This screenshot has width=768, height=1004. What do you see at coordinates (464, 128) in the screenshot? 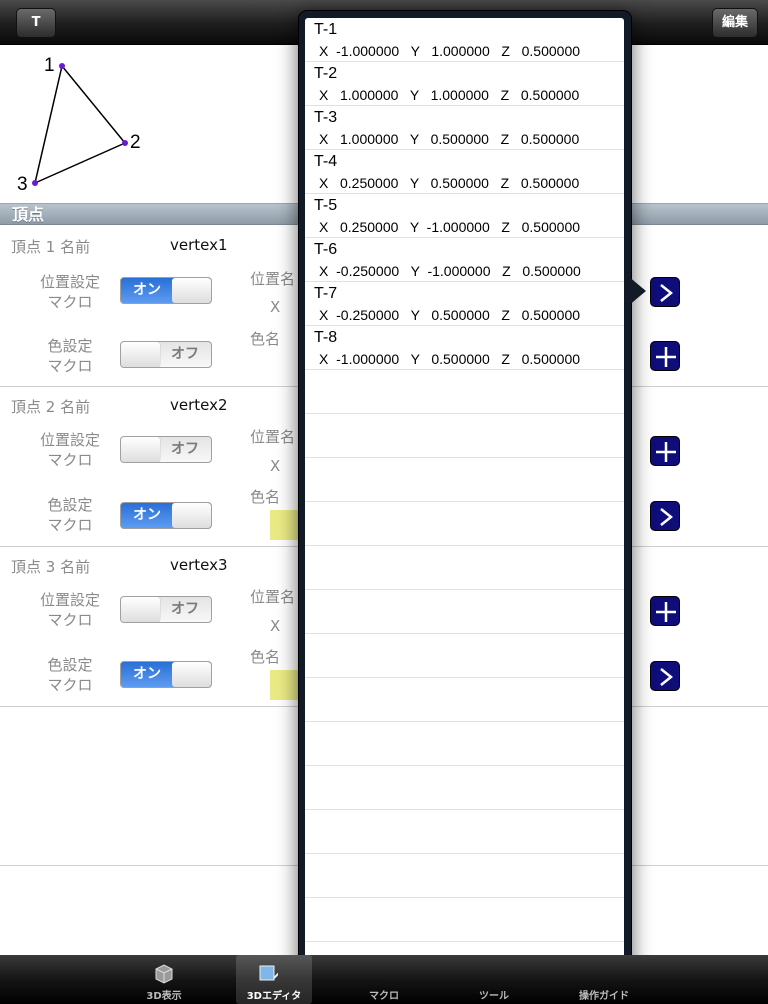
I see `macro-list-item: T-3 X 1.000000 Y 0.500000 Z 0.500000` at bounding box center [464, 128].